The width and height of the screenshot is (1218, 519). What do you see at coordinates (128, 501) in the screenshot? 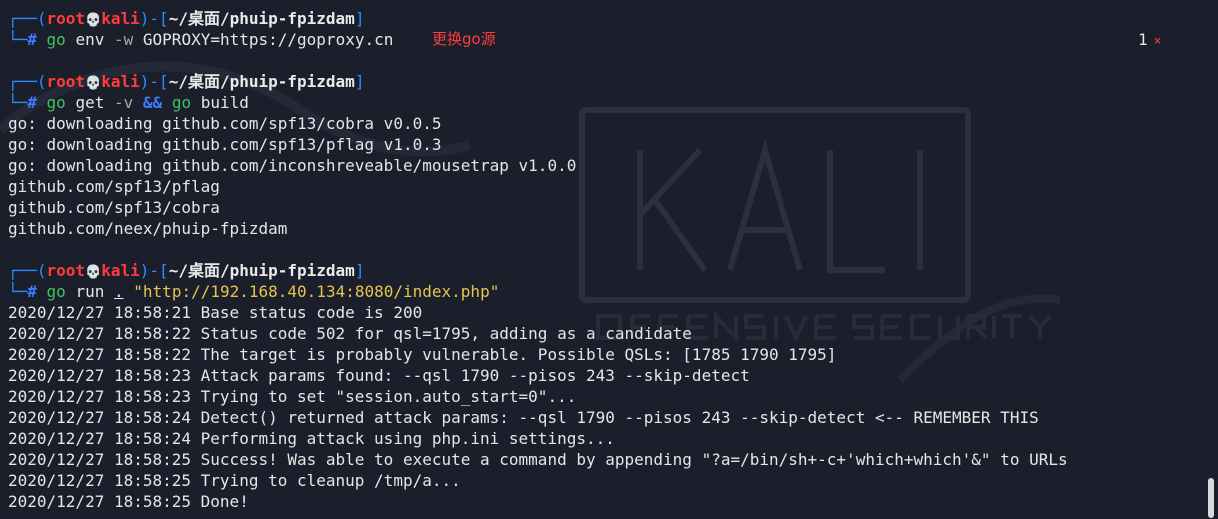
I see `log-line: 2020/12/27 18:58:25 Done!` at bounding box center [128, 501].